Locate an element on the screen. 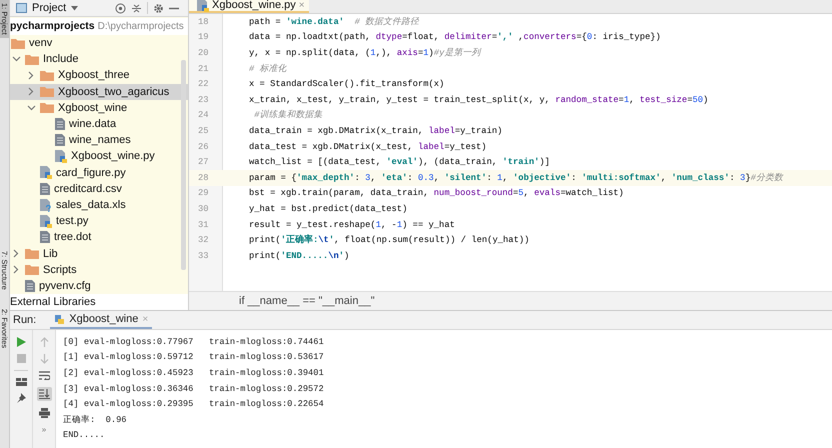 This screenshot has width=832, height=448. code-line: x_train, x_test, y_train, y_test = train_test_split(x, y, random_state=1, test_size=50) is located at coordinates (478, 99).